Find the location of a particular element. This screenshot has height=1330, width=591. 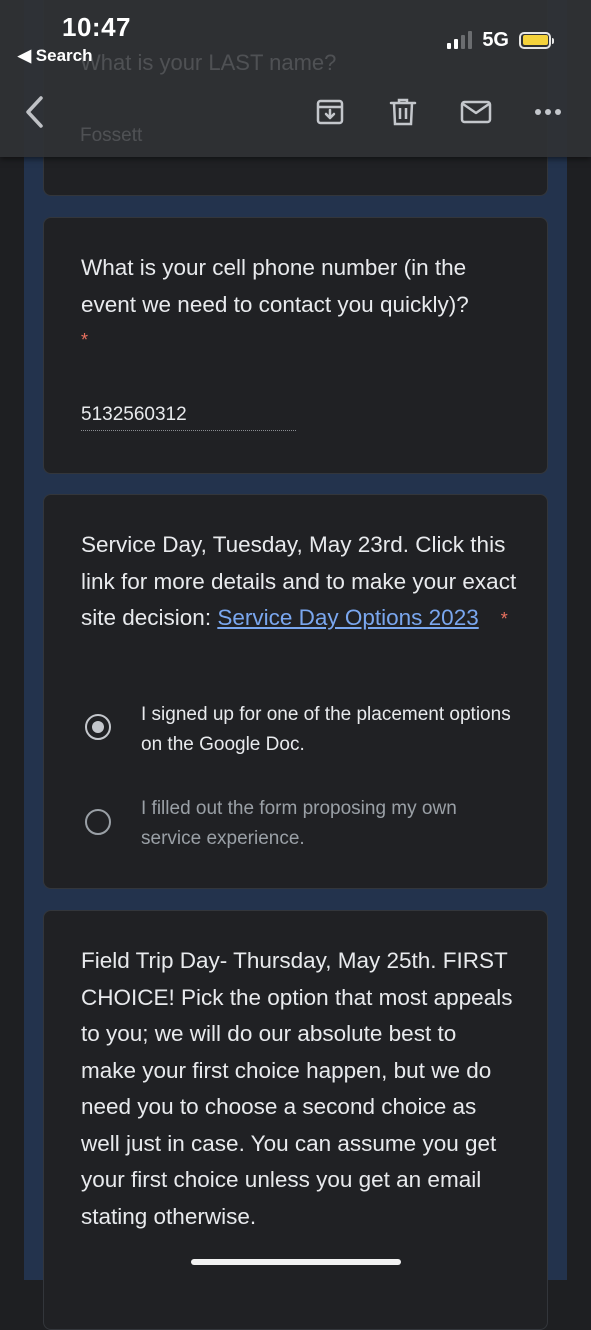

ghost-last-name-question: What is your LAST name? is located at coordinates (208, 62).